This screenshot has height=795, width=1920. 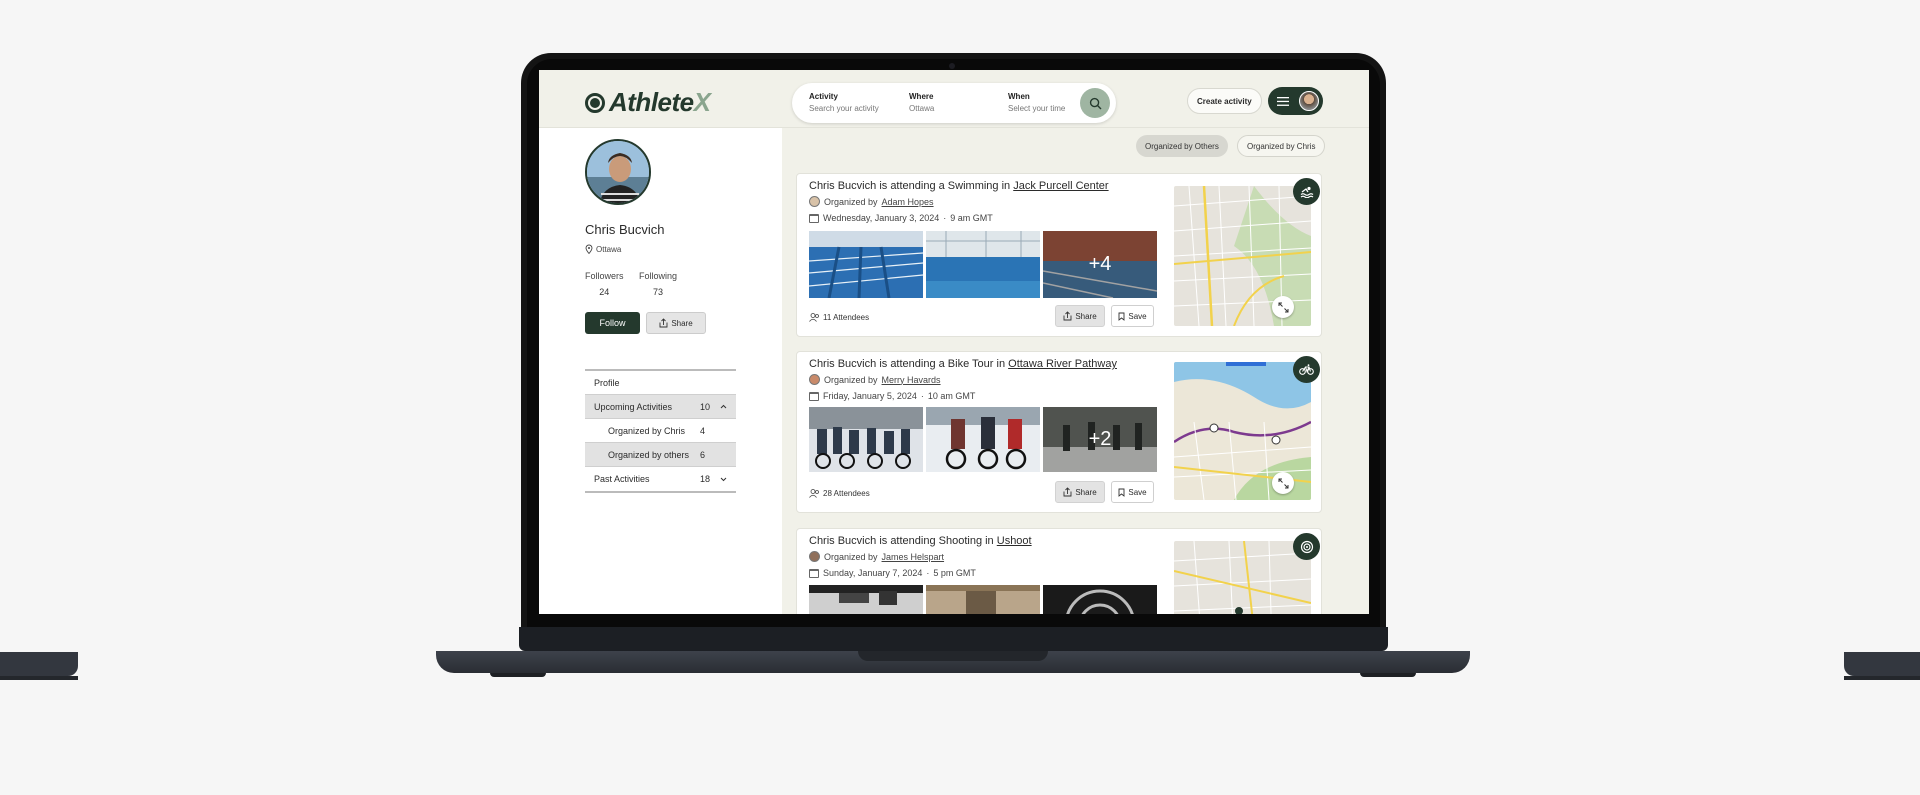 I want to click on attendees-count: 11 Attendees, so click(x=839, y=317).